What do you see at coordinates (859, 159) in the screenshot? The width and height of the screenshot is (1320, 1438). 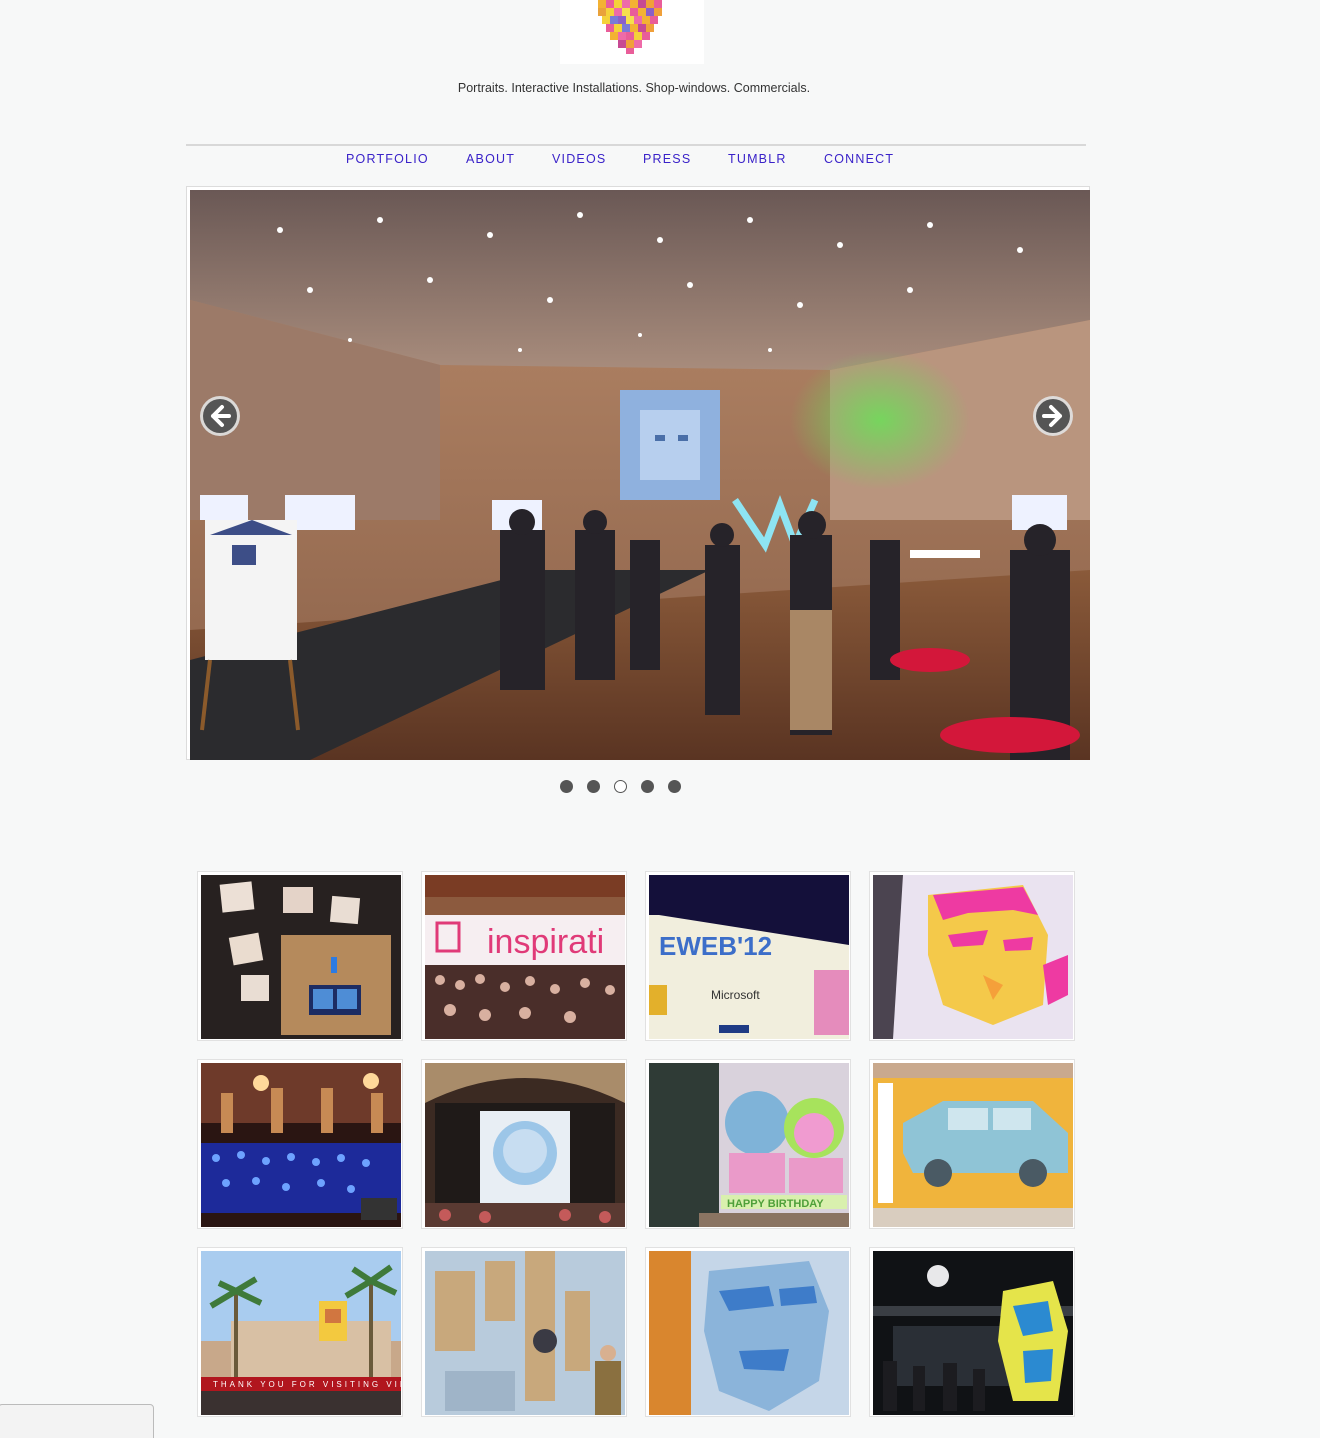 I see `nav-item-connect: CONNECT` at bounding box center [859, 159].